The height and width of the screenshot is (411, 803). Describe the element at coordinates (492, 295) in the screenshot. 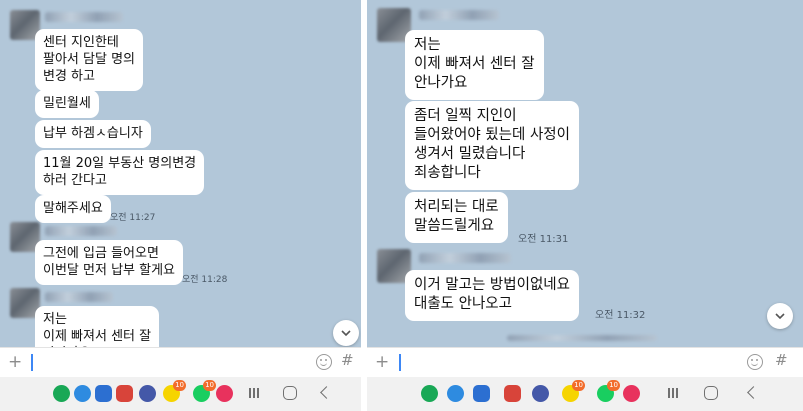

I see `message-bubble: 이거 말고는 방법이없네요 대출도 안나오고` at that location.